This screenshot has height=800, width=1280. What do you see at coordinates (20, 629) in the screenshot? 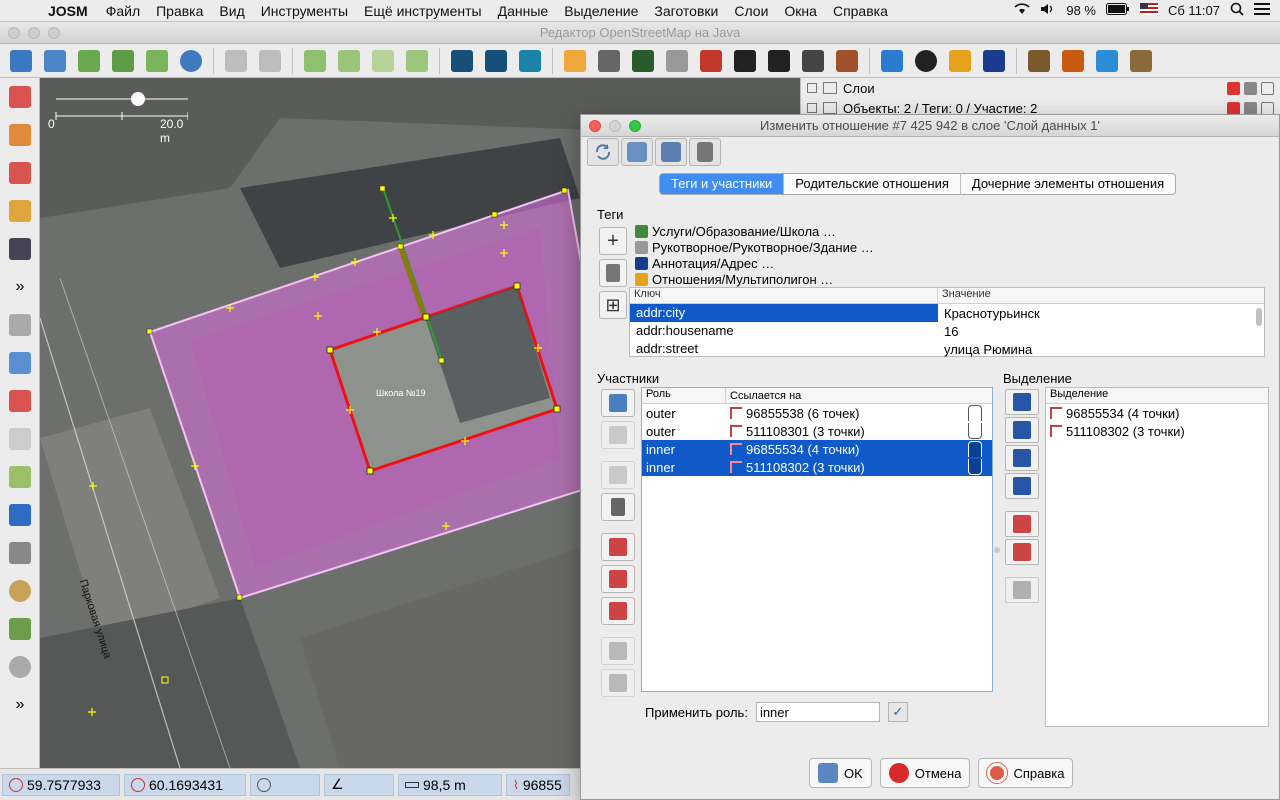
I see `changeset-toggle-button` at bounding box center [20, 629].